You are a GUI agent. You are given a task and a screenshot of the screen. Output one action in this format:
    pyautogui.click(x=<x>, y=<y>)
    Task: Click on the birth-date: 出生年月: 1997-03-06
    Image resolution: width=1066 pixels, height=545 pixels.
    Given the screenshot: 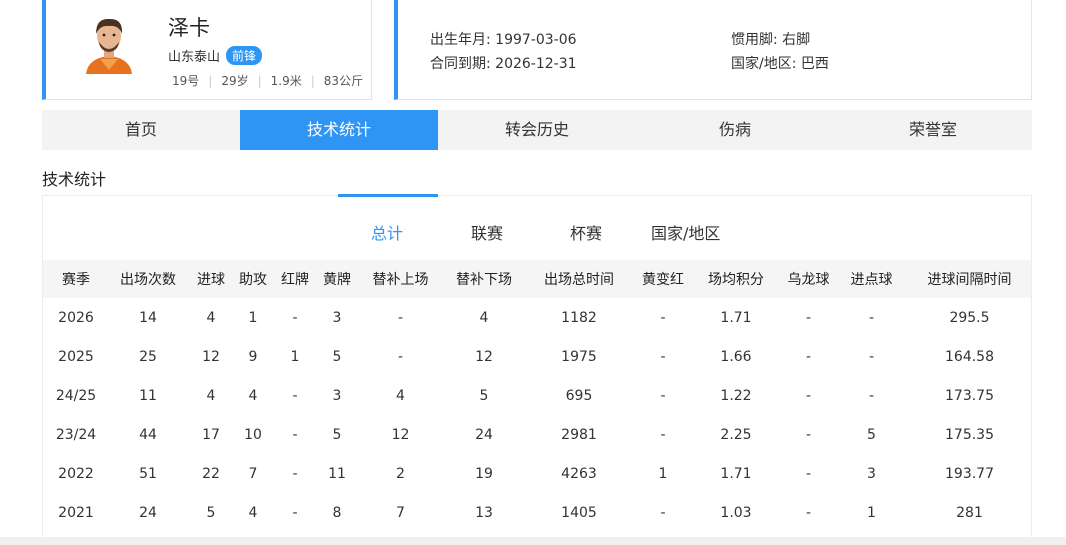 What is the action you would take?
    pyautogui.click(x=503, y=40)
    